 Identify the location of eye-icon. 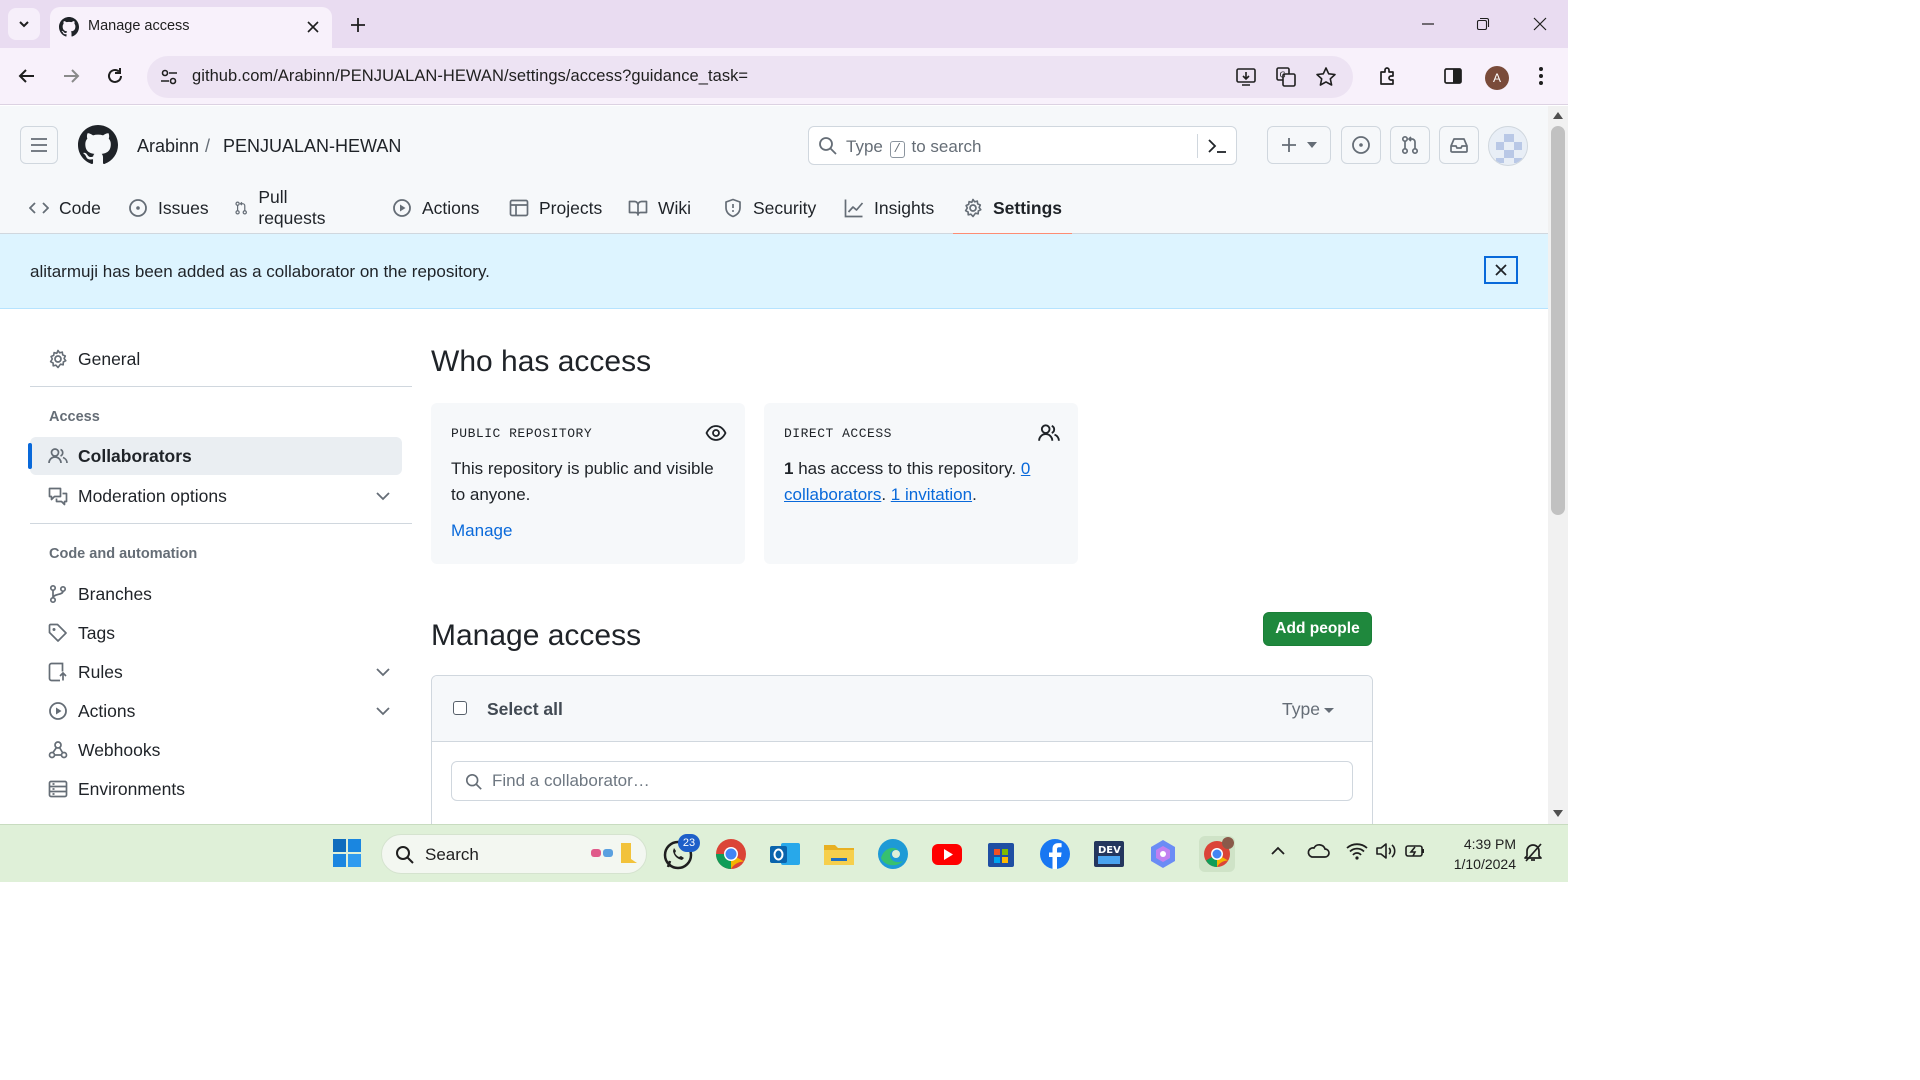
(716, 433).